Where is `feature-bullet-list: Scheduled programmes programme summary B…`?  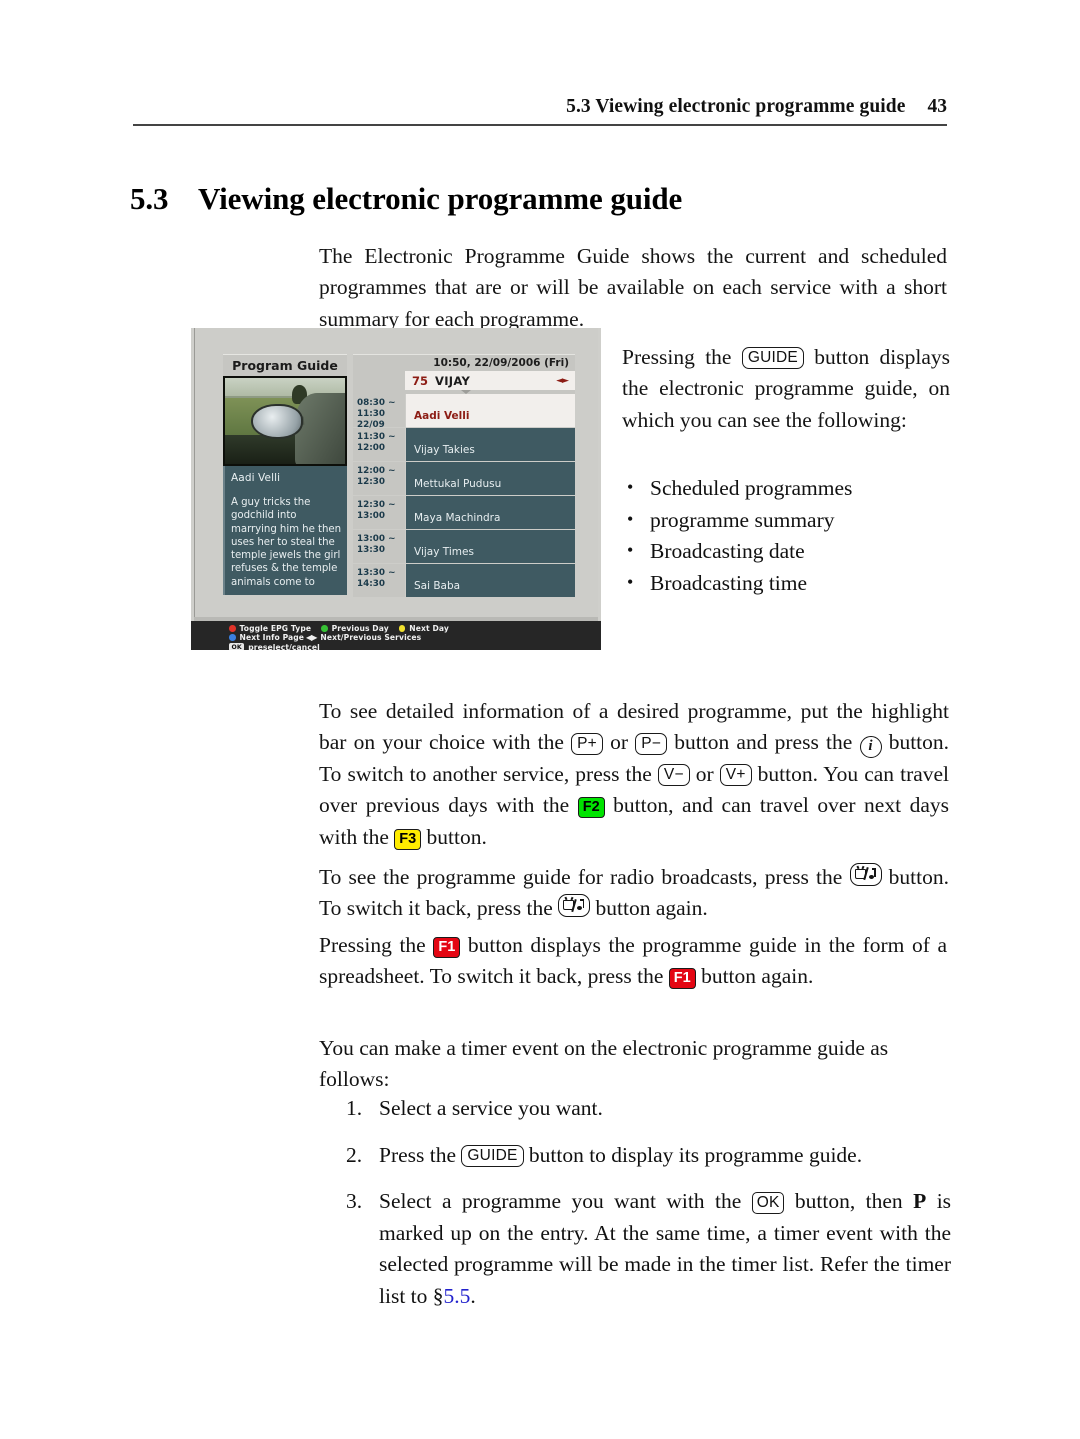
feature-bullet-list: Scheduled programmes programme summary B… is located at coordinates (787, 535).